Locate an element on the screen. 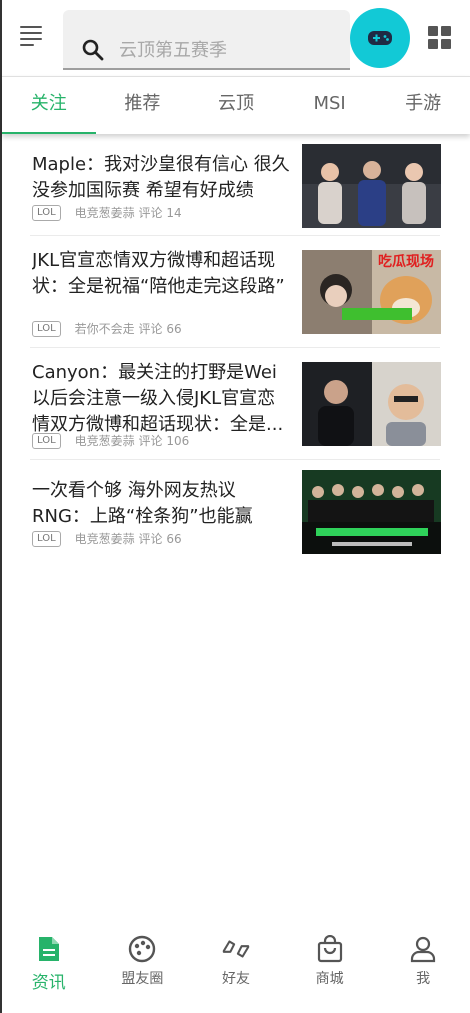 This screenshot has height=1013, width=470. tab-recommend: 推荐 is located at coordinates (143, 105).